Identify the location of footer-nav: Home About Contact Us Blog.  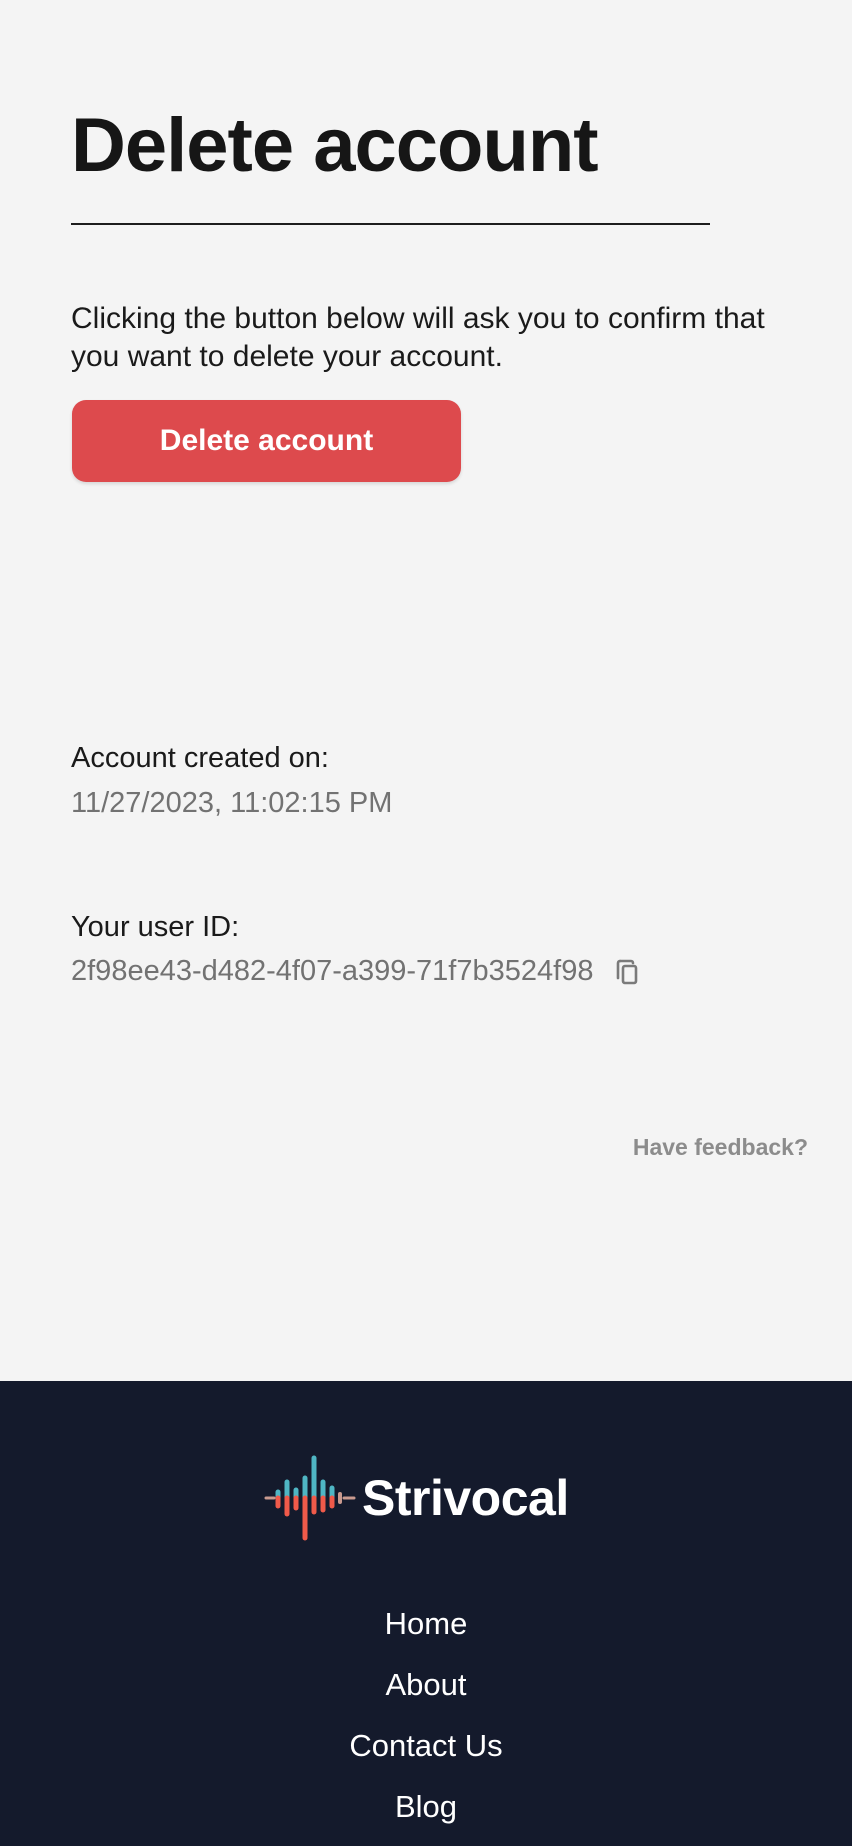
(426, 1724).